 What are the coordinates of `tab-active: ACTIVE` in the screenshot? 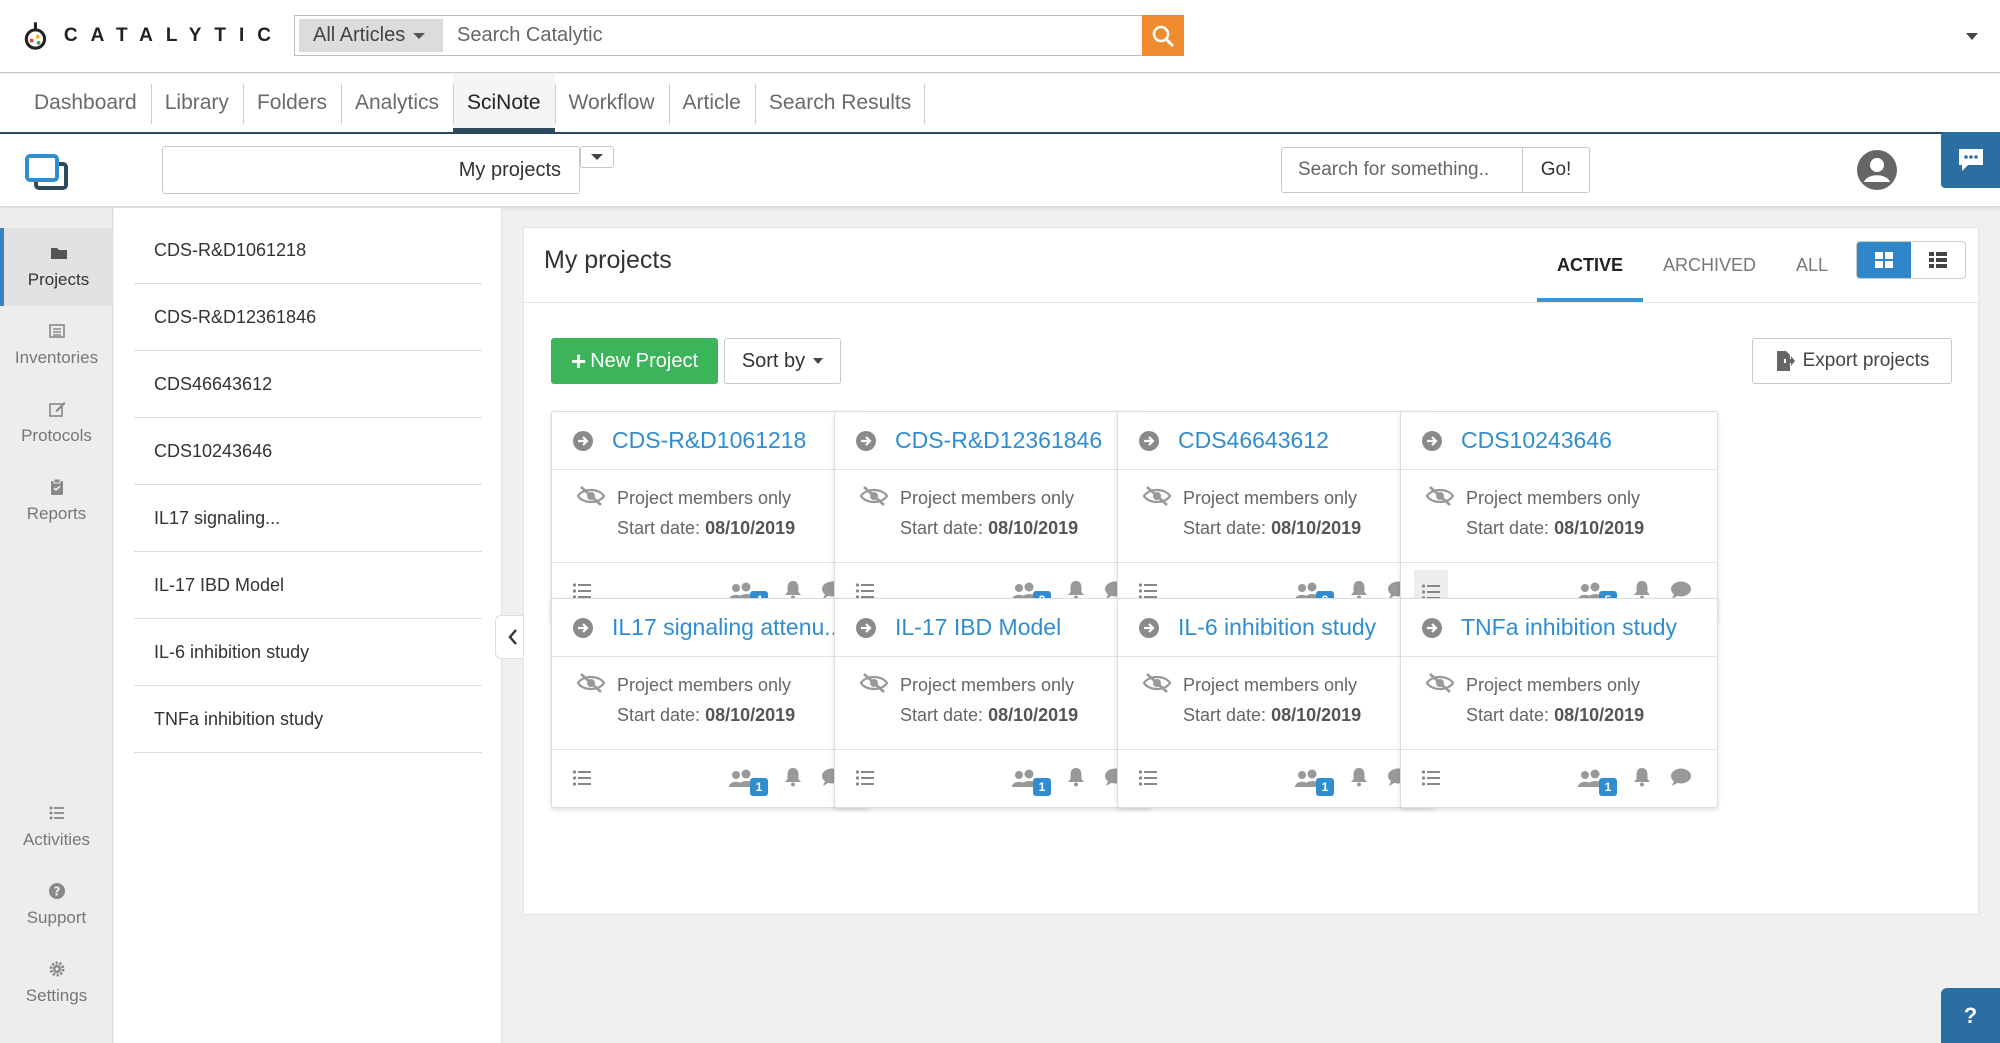 It's located at (1590, 265).